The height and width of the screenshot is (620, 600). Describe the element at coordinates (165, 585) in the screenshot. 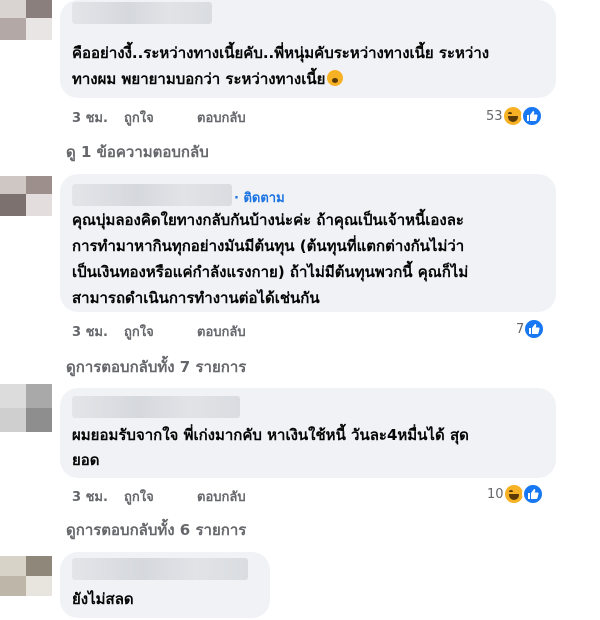

I see `comment-bubble: ยังไม่สลด` at that location.